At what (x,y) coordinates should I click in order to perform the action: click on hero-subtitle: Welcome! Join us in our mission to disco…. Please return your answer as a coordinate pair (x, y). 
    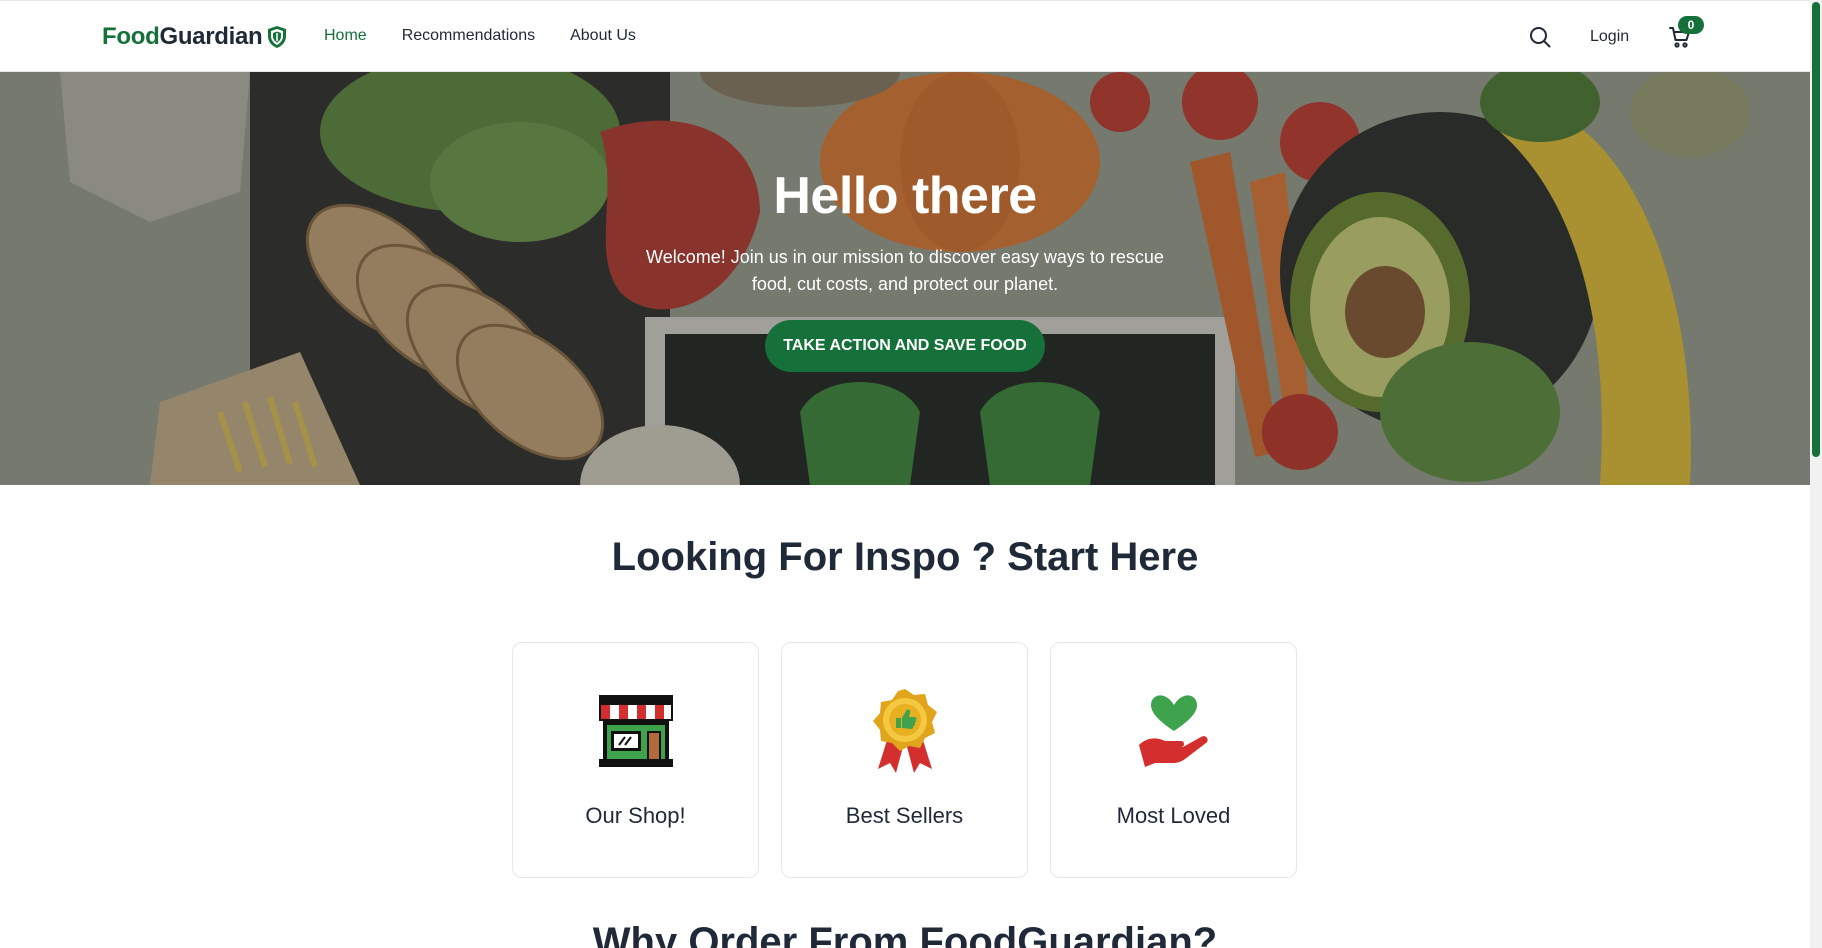
    Looking at the image, I should click on (905, 270).